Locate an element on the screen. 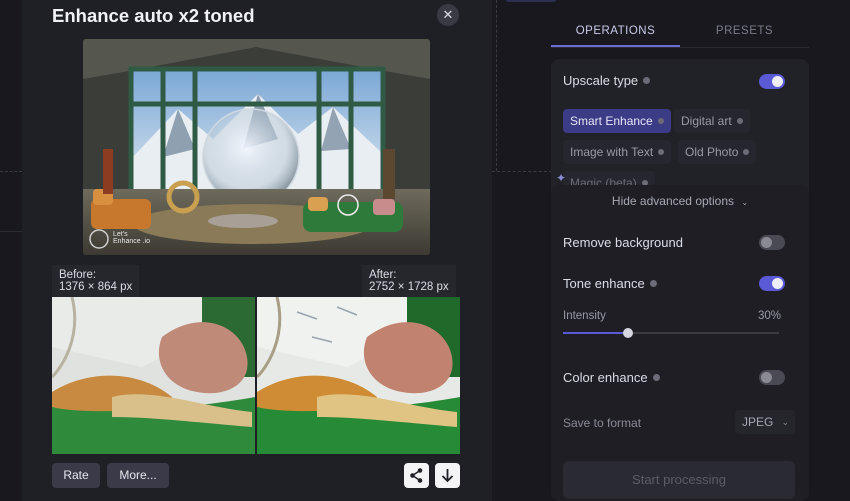  before-size: 1376 × 864 px is located at coordinates (96, 286).